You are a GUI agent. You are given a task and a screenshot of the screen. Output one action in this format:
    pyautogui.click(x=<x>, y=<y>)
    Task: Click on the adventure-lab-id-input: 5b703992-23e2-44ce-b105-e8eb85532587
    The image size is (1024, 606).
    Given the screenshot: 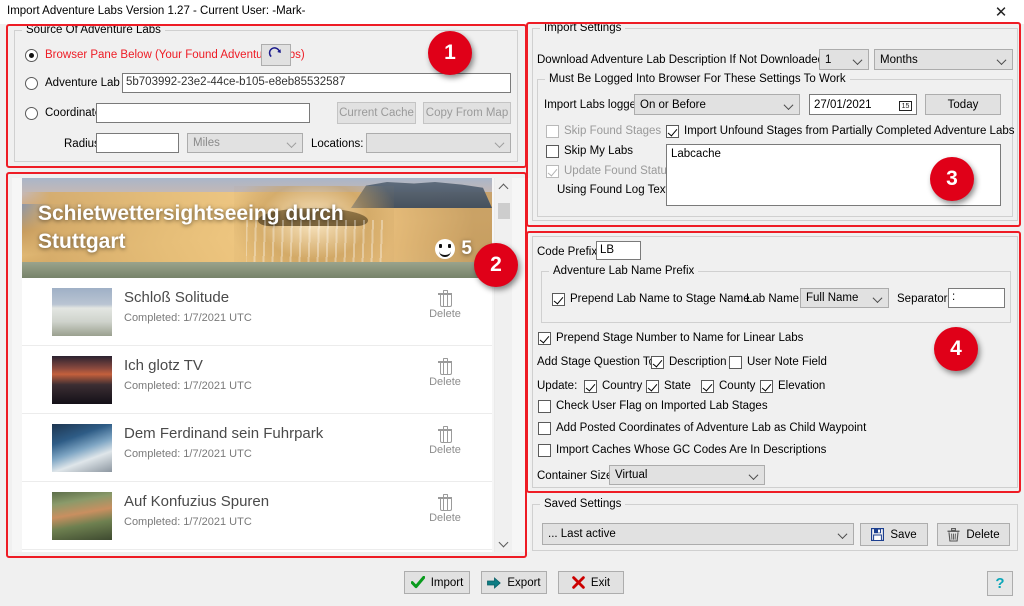 What is the action you would take?
    pyautogui.click(x=316, y=83)
    